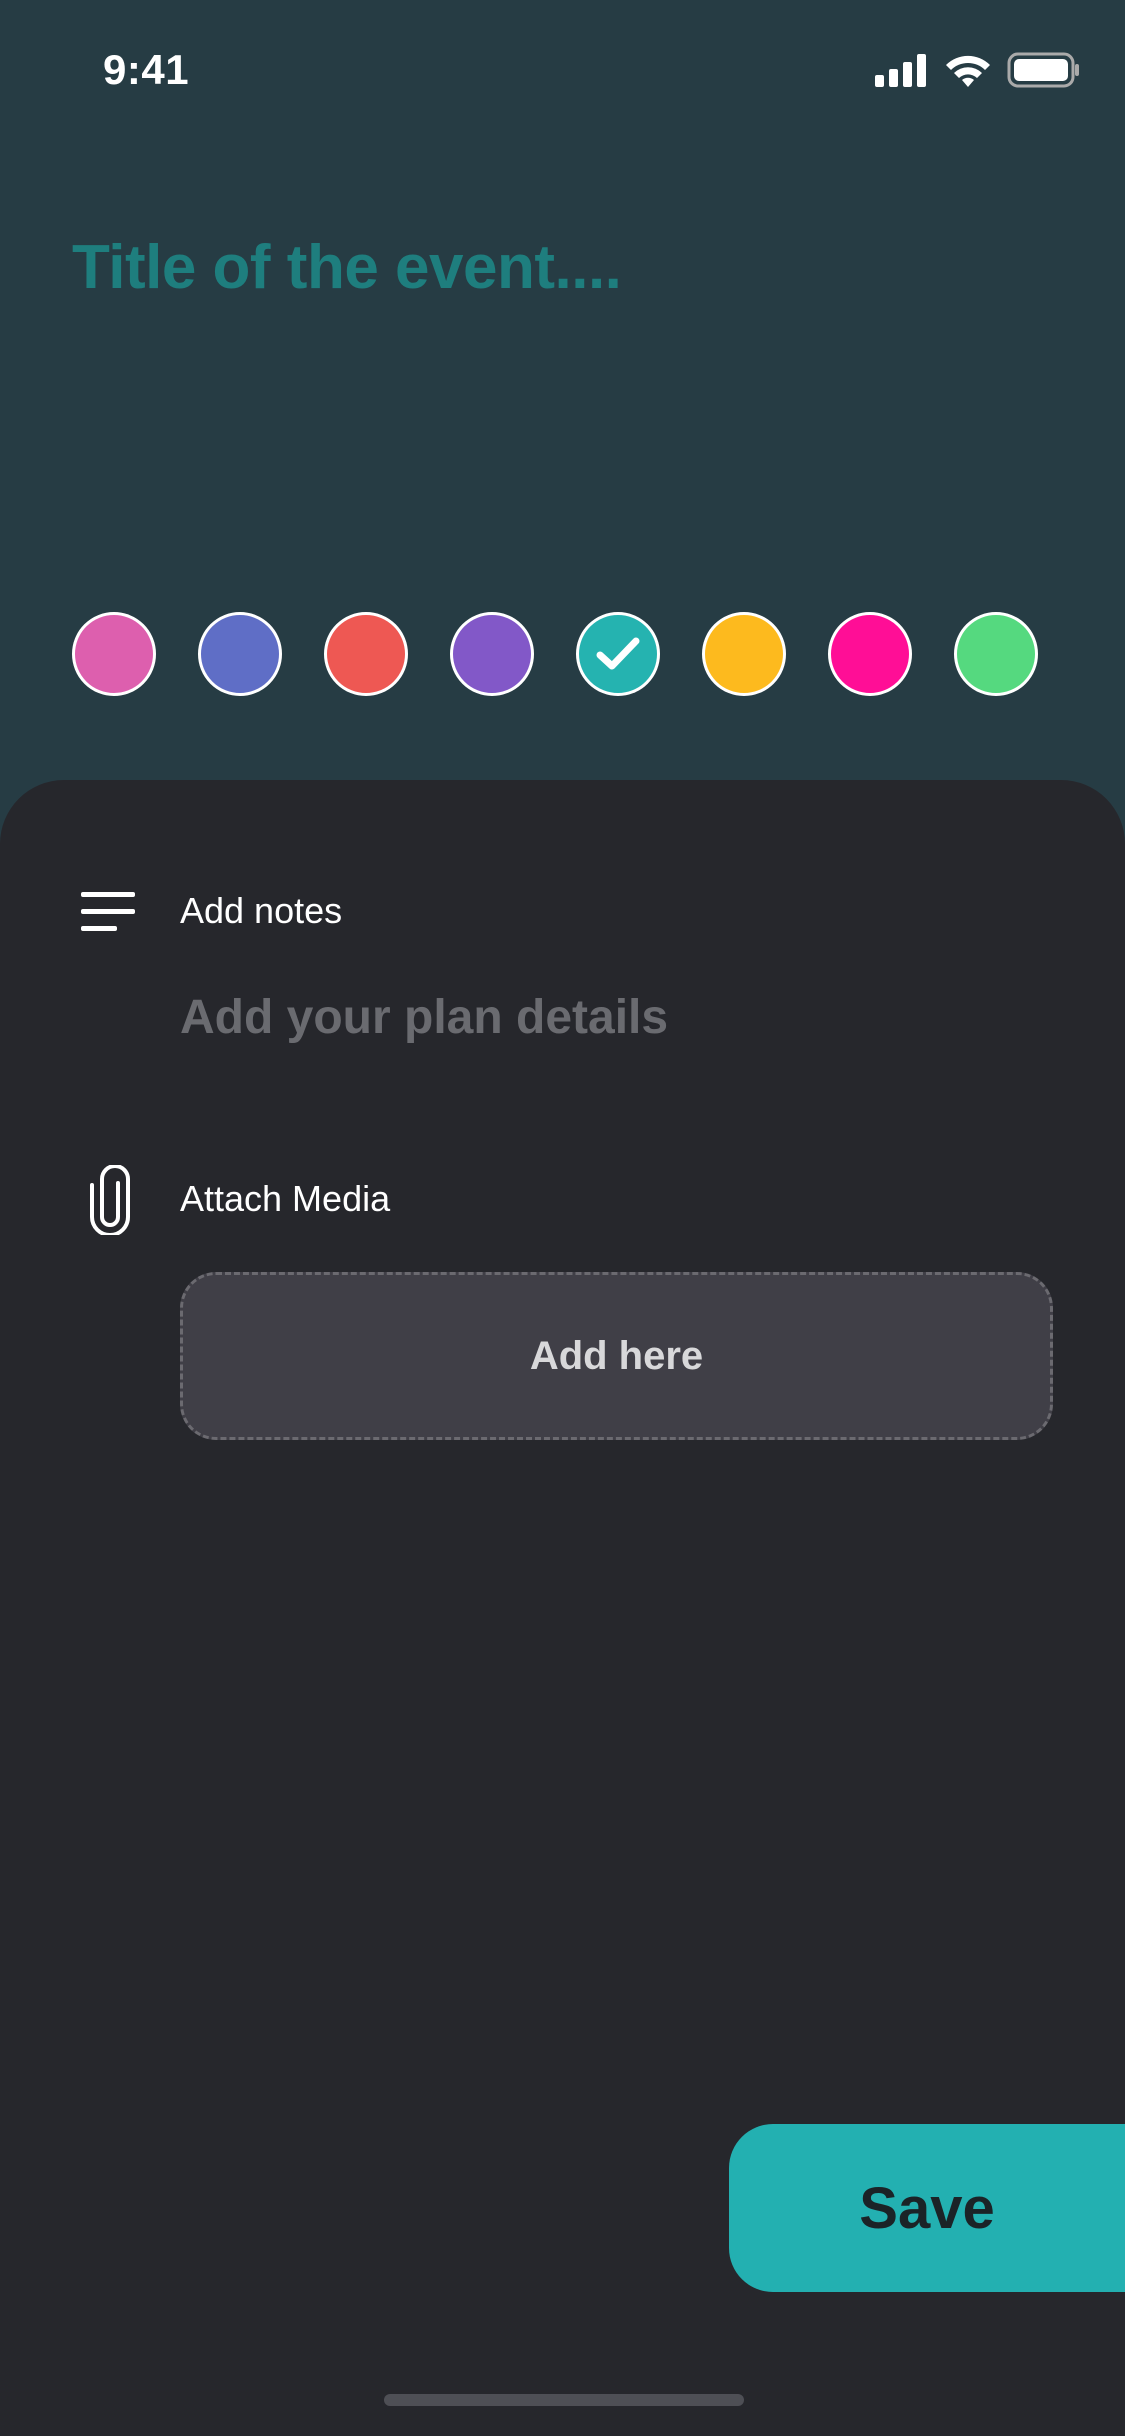 The height and width of the screenshot is (2436, 1125). I want to click on swatch-indigo, so click(240, 654).